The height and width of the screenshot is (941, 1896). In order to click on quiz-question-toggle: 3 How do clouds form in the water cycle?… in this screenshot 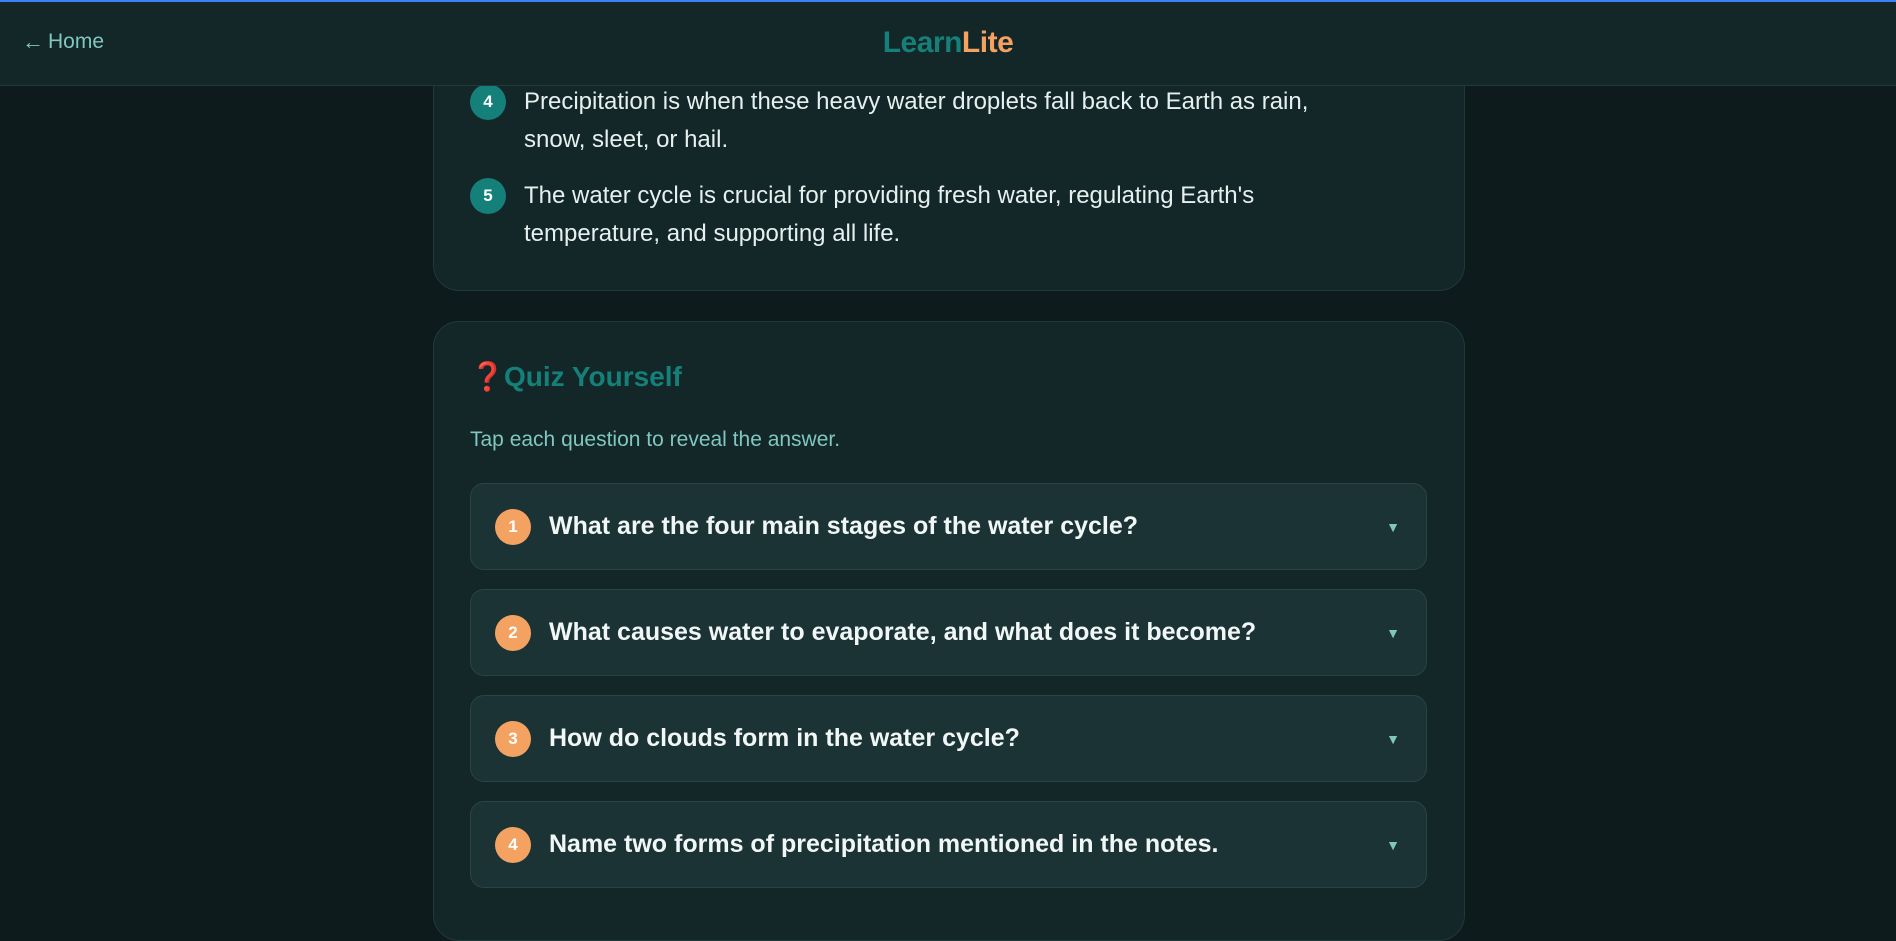, I will do `click(948, 738)`.